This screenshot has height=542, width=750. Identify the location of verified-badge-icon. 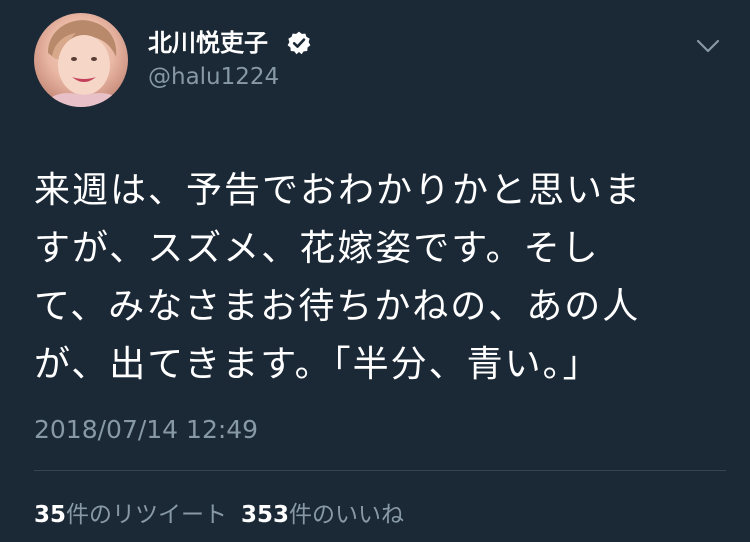
(299, 43).